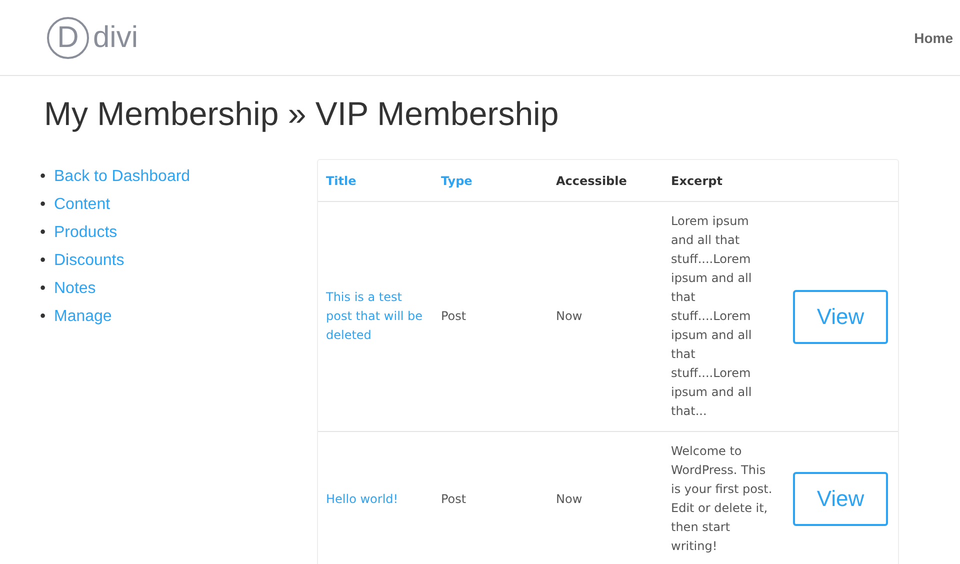 This screenshot has height=564, width=960. What do you see at coordinates (89, 260) in the screenshot?
I see `sidebar-link: Discounts` at bounding box center [89, 260].